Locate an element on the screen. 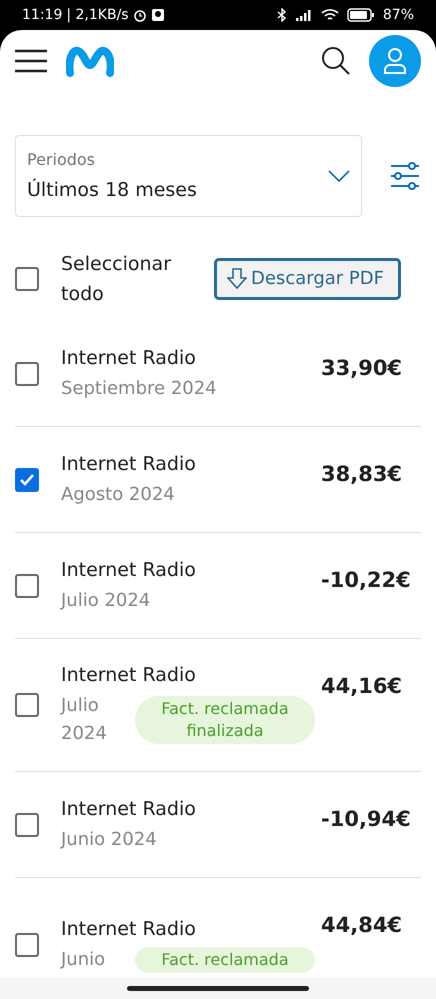  checkmark-icon is located at coordinates (27, 479).